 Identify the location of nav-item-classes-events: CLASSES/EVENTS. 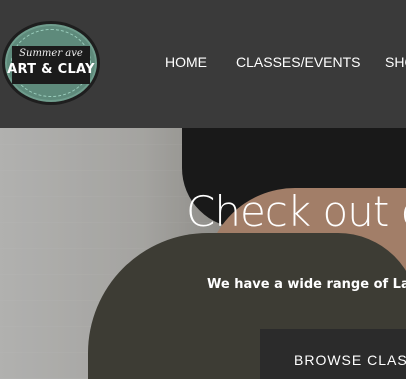
(298, 62).